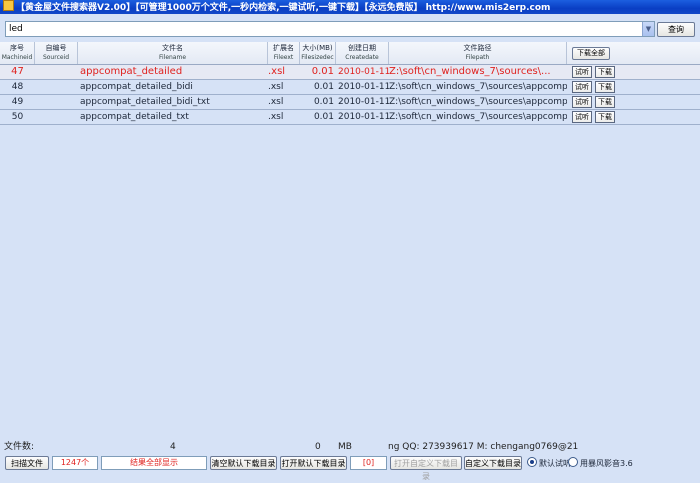 Image resolution: width=700 pixels, height=483 pixels. What do you see at coordinates (318, 53) in the screenshot?
I see `column-header-filesize: 大小(MB) Filesizedec` at bounding box center [318, 53].